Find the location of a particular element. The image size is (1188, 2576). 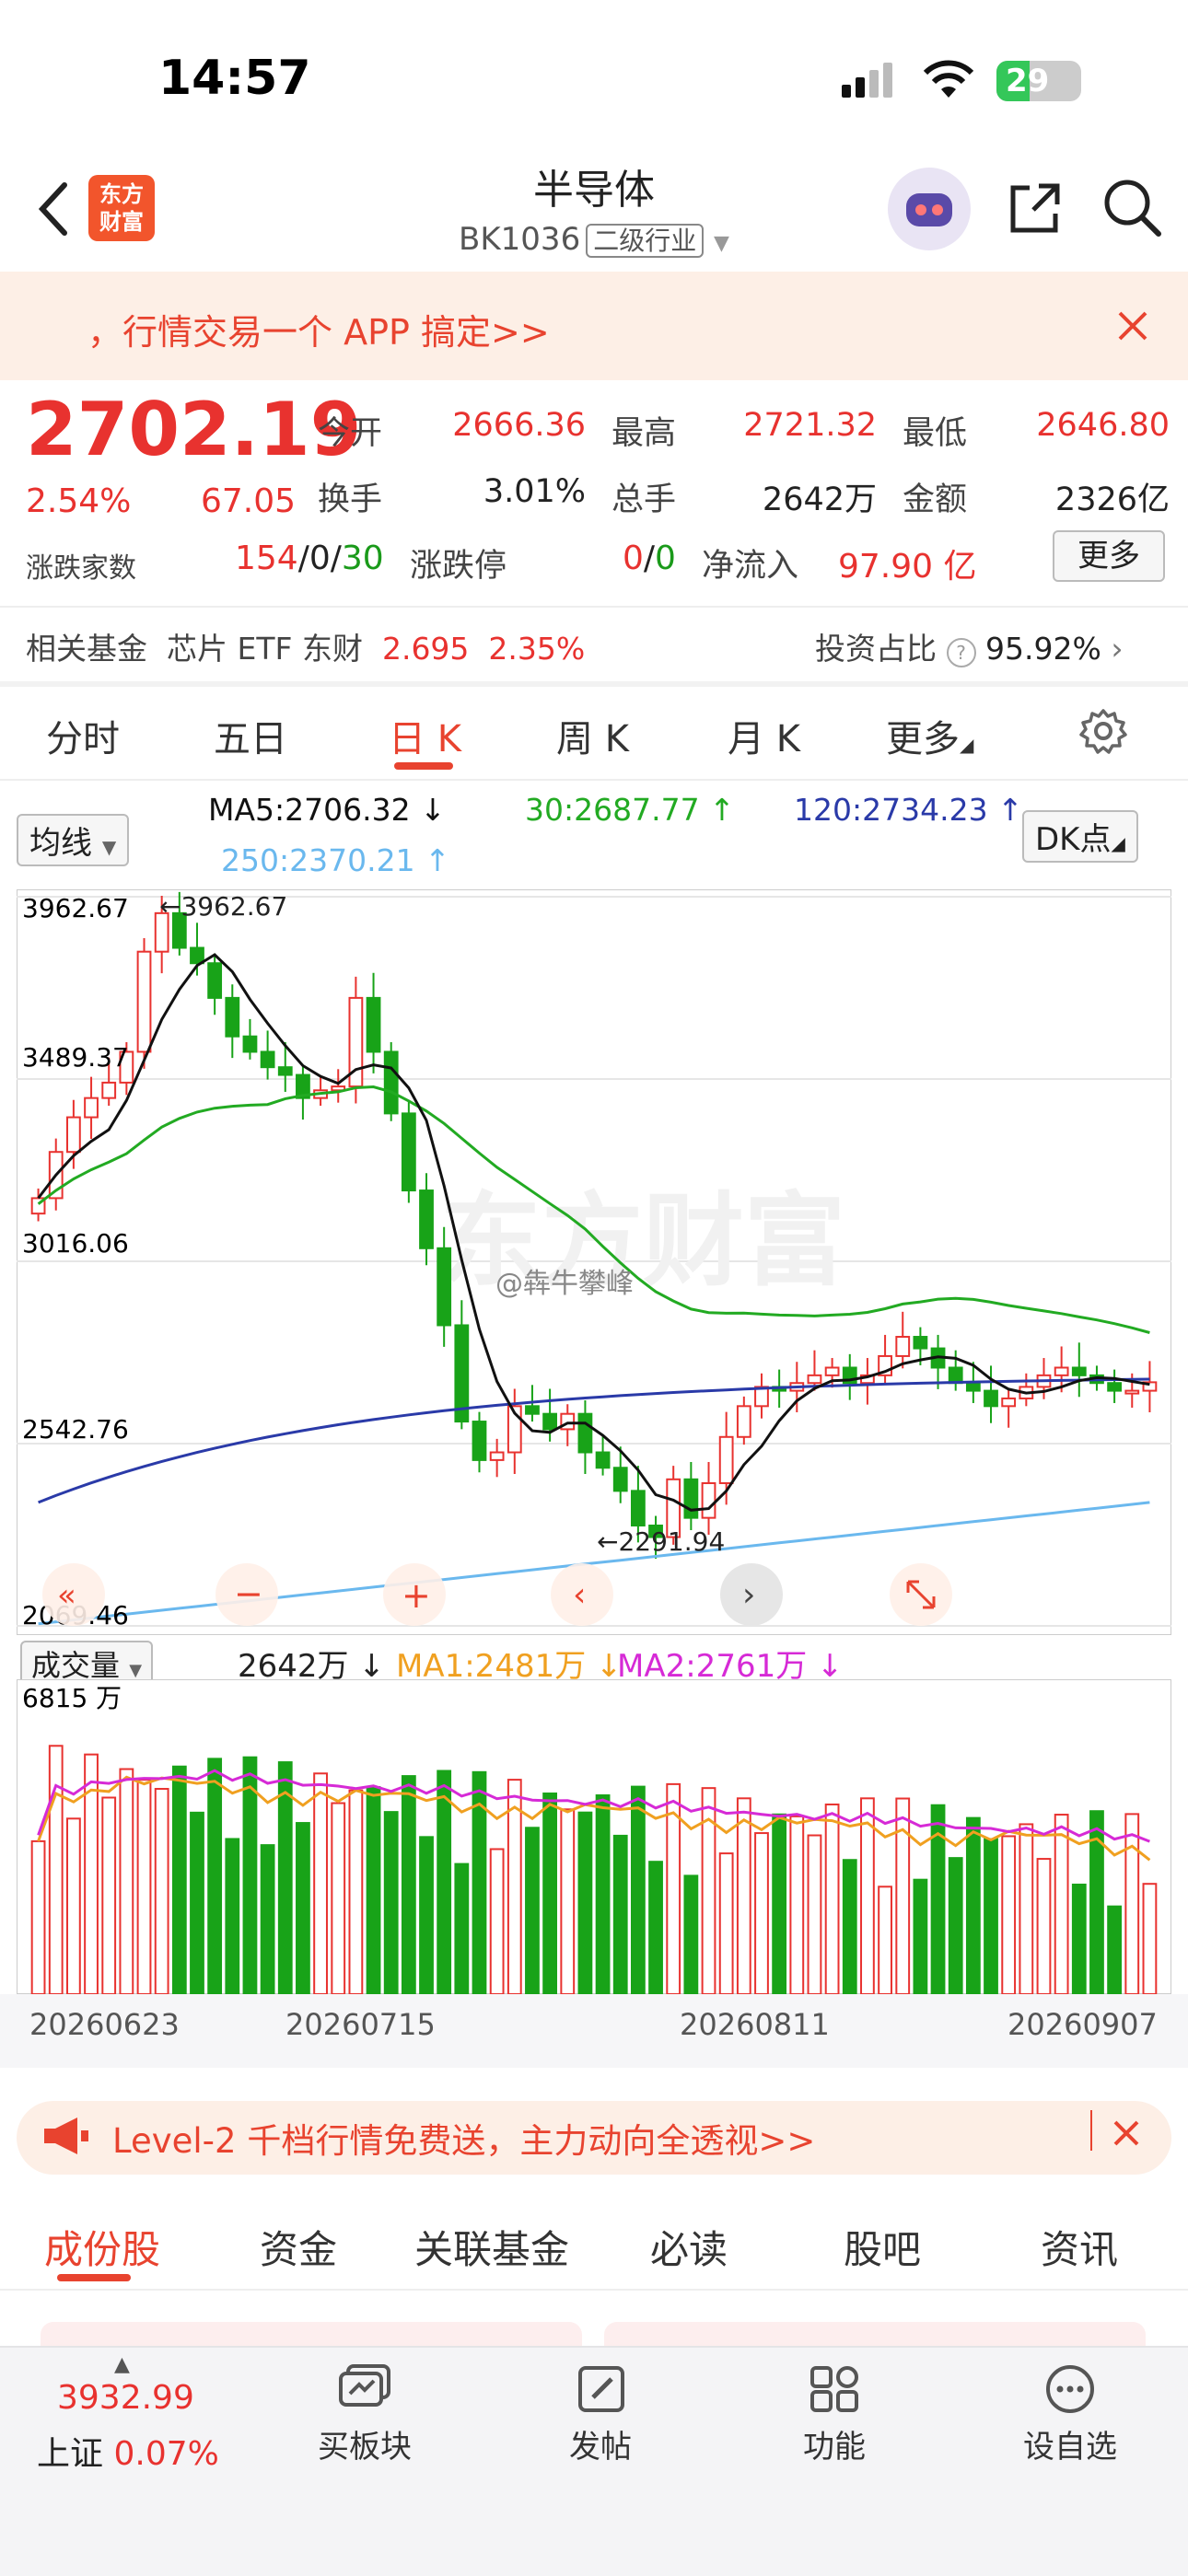

breadth-label: 涨跌家数 is located at coordinates (81, 568).